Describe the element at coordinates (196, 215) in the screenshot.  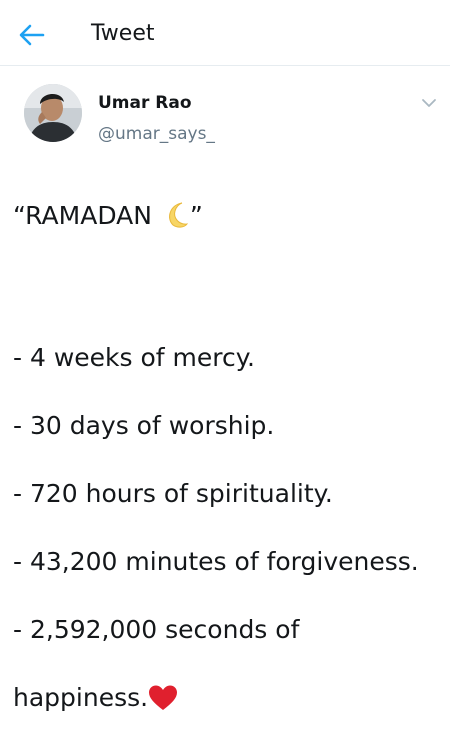
I see `tweet-line-1-close: ”` at that location.